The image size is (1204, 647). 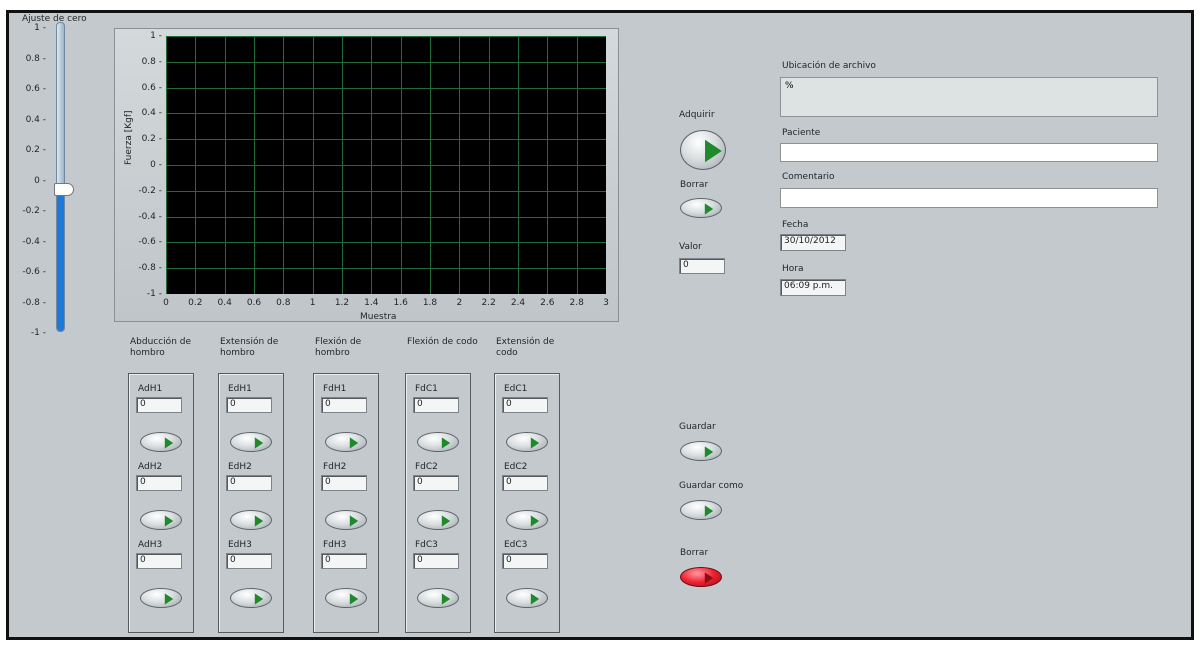 What do you see at coordinates (694, 553) in the screenshot?
I see `borrar-all-label: Borrar` at bounding box center [694, 553].